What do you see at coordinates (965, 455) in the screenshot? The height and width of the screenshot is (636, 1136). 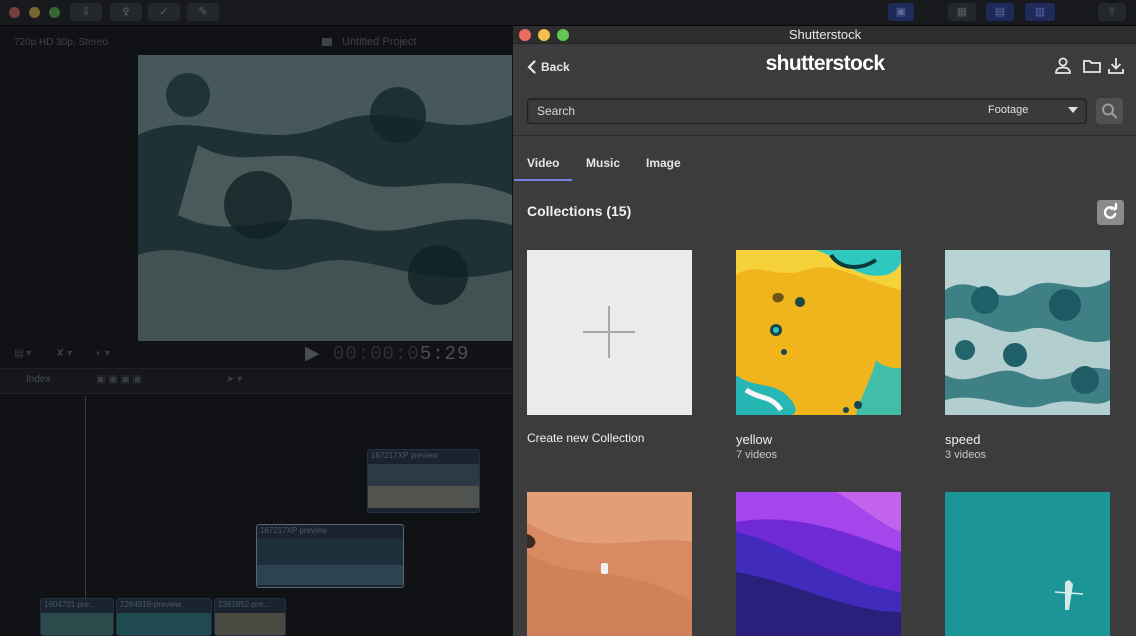 I see `collection-count: 3 videos` at bounding box center [965, 455].